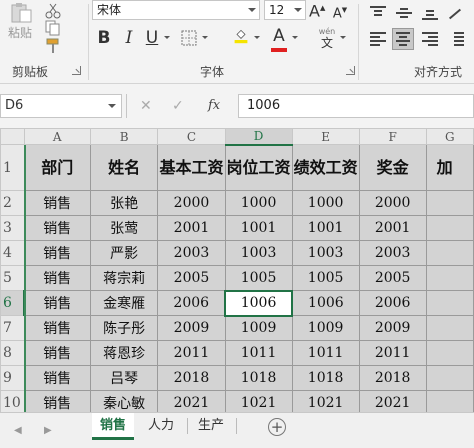 The width and height of the screenshot is (474, 448). Describe the element at coordinates (191, 378) in the screenshot. I see `cell-base-pay: 2018` at that location.